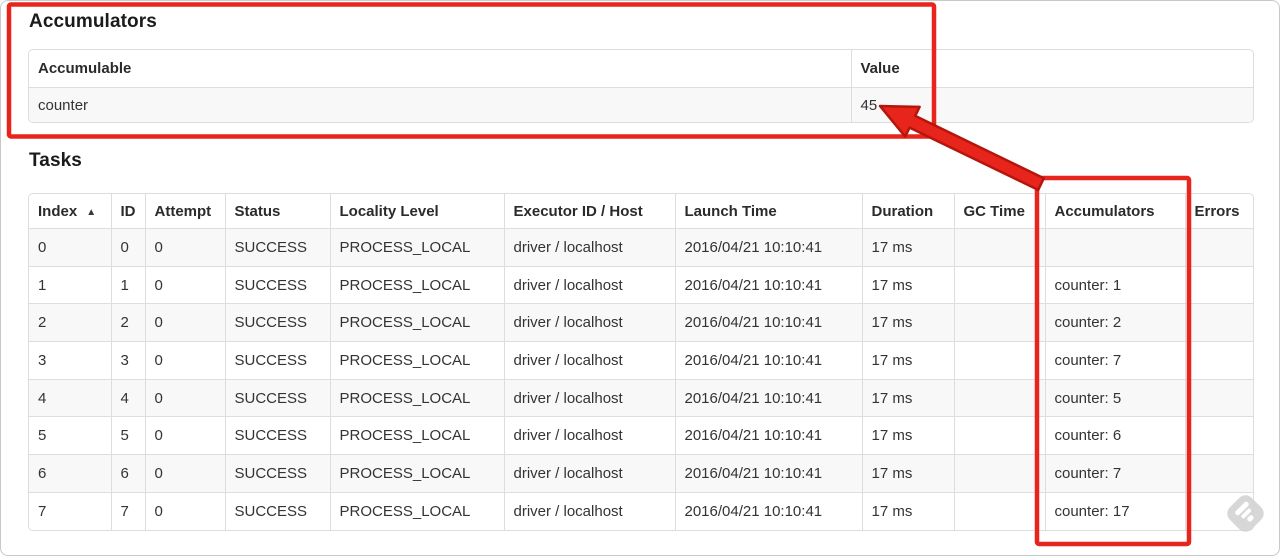 The image size is (1280, 556). Describe the element at coordinates (440, 104) in the screenshot. I see `cell-accumulable: counter` at that location.